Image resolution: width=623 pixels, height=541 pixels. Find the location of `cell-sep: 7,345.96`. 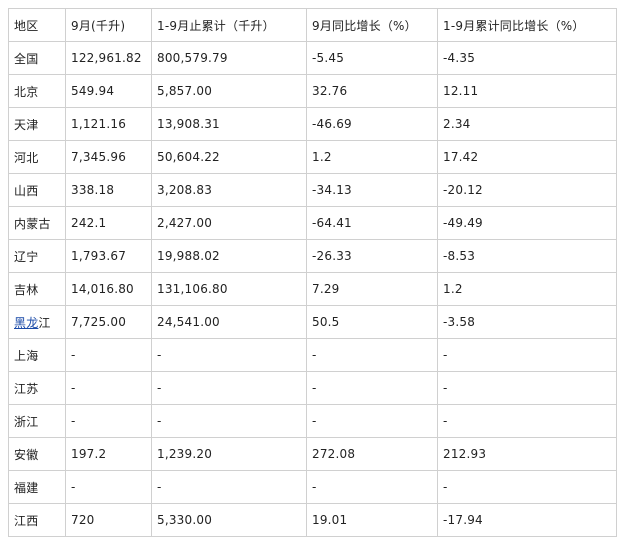

cell-sep: 7,345.96 is located at coordinates (108, 157).